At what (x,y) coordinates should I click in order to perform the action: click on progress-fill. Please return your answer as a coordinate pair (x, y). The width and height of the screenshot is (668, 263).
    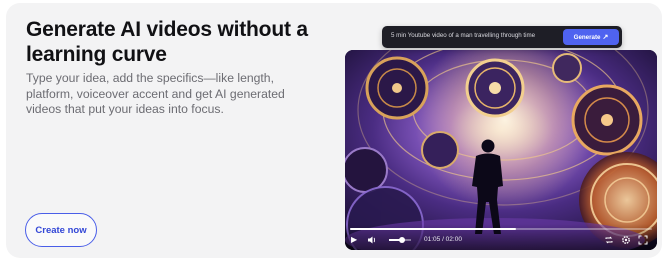
    Looking at the image, I should click on (433, 229).